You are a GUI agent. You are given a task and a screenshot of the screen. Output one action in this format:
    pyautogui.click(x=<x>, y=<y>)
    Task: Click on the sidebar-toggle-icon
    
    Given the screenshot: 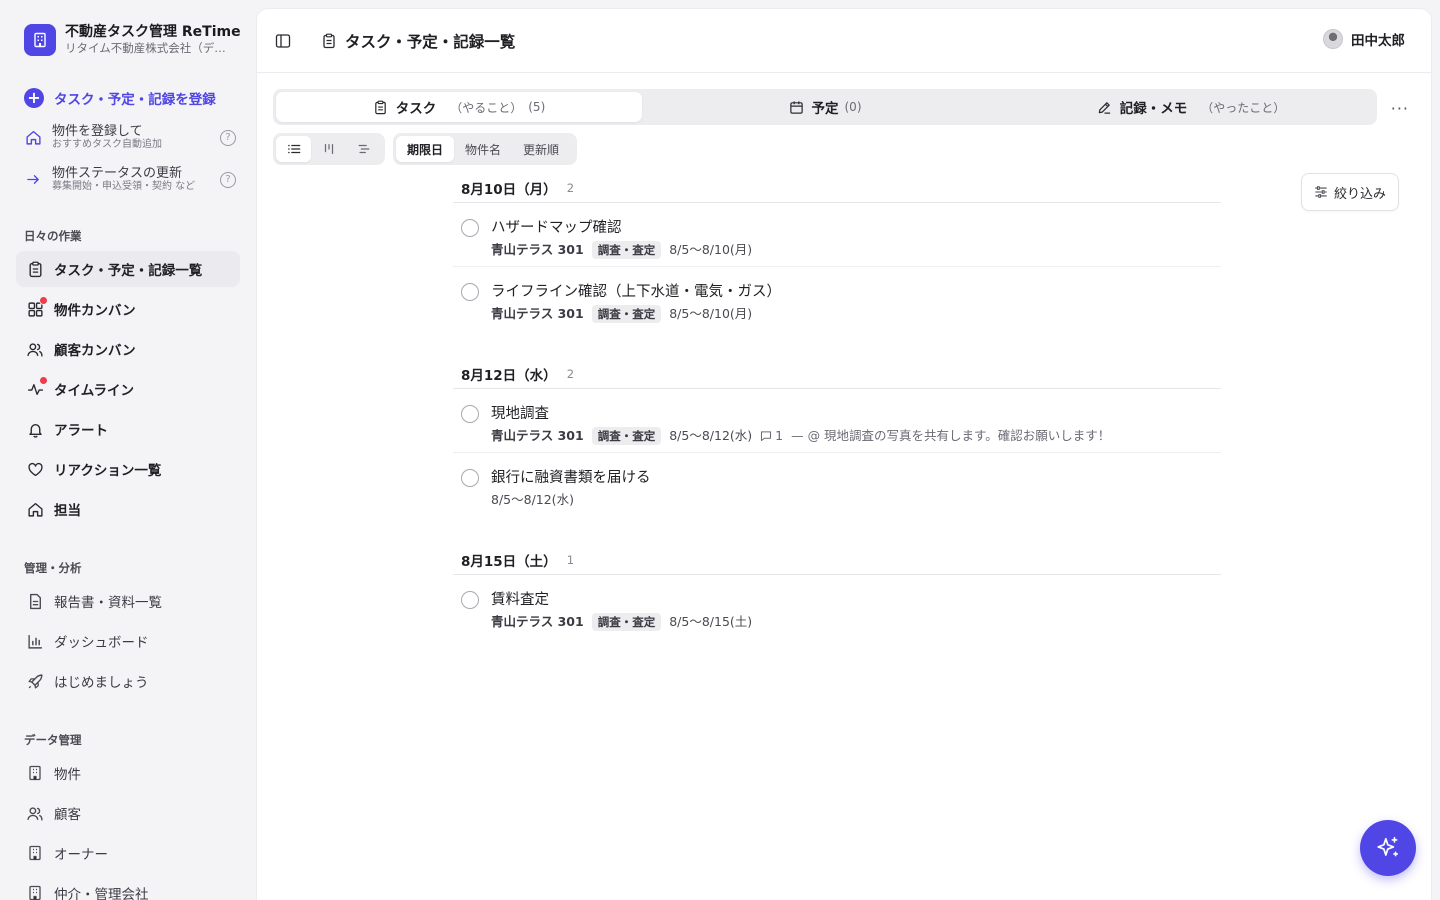 What is the action you would take?
    pyautogui.click(x=283, y=41)
    